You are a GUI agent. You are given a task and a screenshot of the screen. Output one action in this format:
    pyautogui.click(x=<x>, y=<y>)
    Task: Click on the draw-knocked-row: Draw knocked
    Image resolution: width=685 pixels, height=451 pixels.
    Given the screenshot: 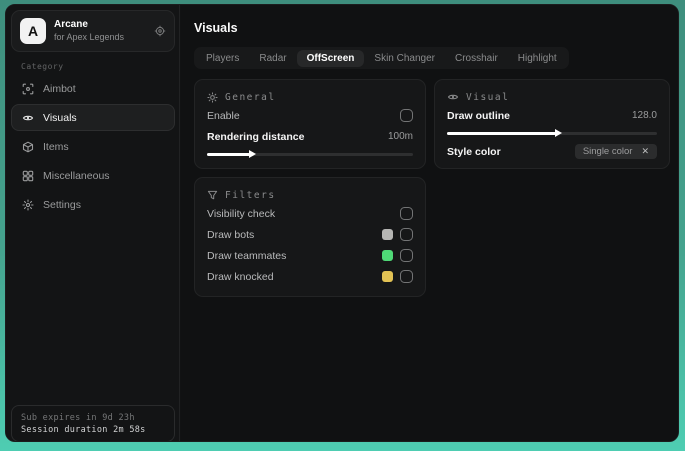 What is the action you would take?
    pyautogui.click(x=310, y=276)
    